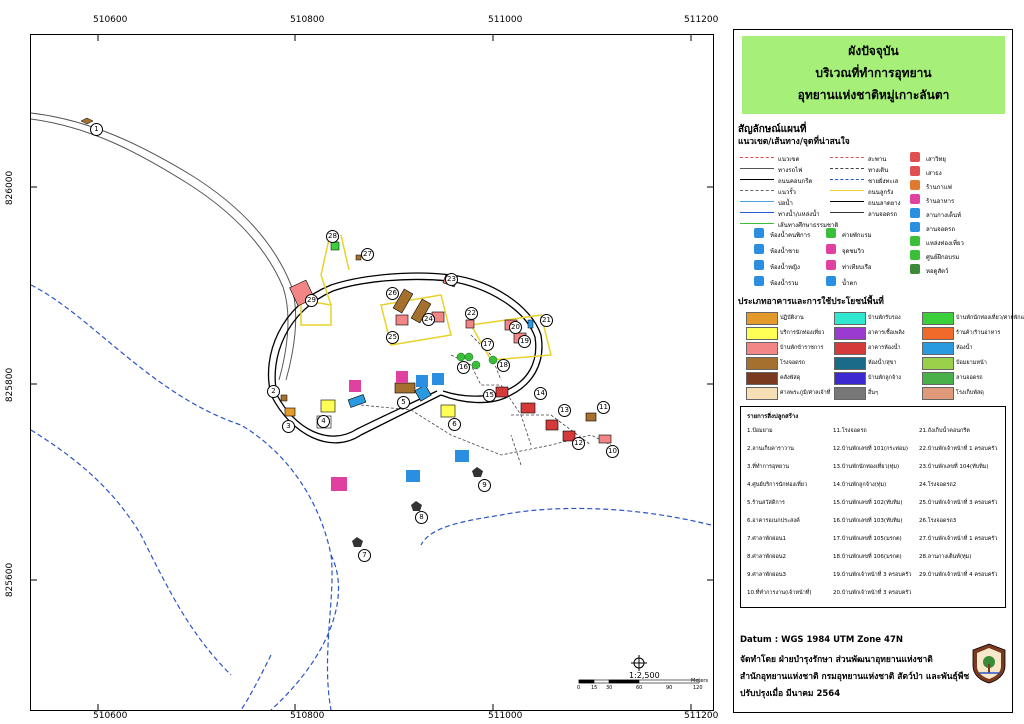 The width and height of the screenshot is (1024, 724). I want to click on point-25: 25, so click(392, 337).